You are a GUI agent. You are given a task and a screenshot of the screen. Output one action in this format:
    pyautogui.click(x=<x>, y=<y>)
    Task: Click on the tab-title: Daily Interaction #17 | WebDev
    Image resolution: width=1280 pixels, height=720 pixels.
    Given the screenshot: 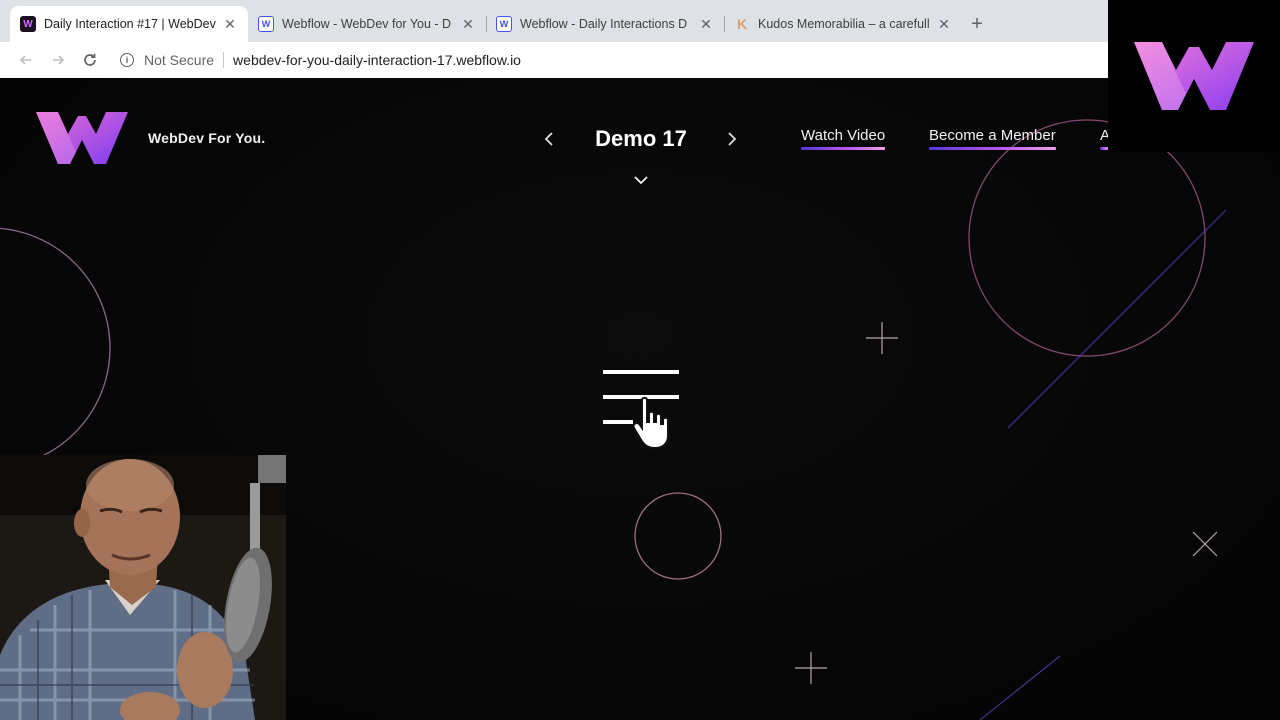 What is the action you would take?
    pyautogui.click(x=130, y=24)
    